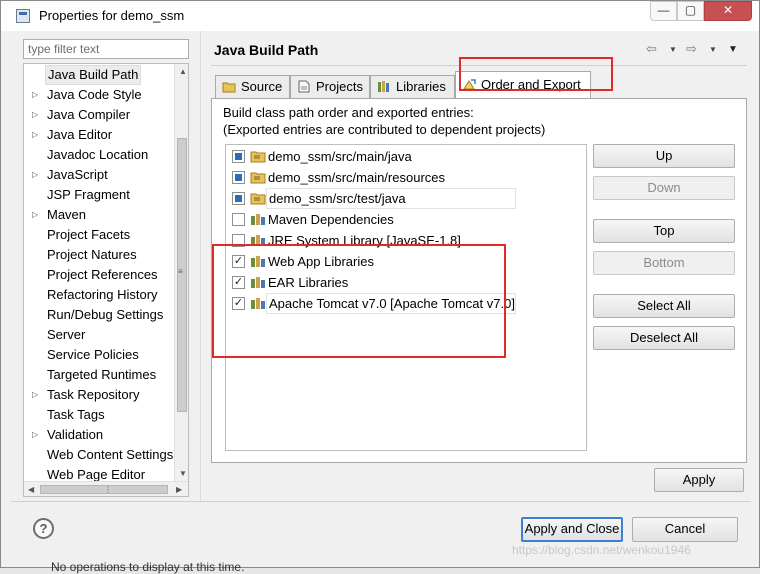  Describe the element at coordinates (340, 156) in the screenshot. I see `classpath-entry-label: demo_ssm/src/main/java` at that location.